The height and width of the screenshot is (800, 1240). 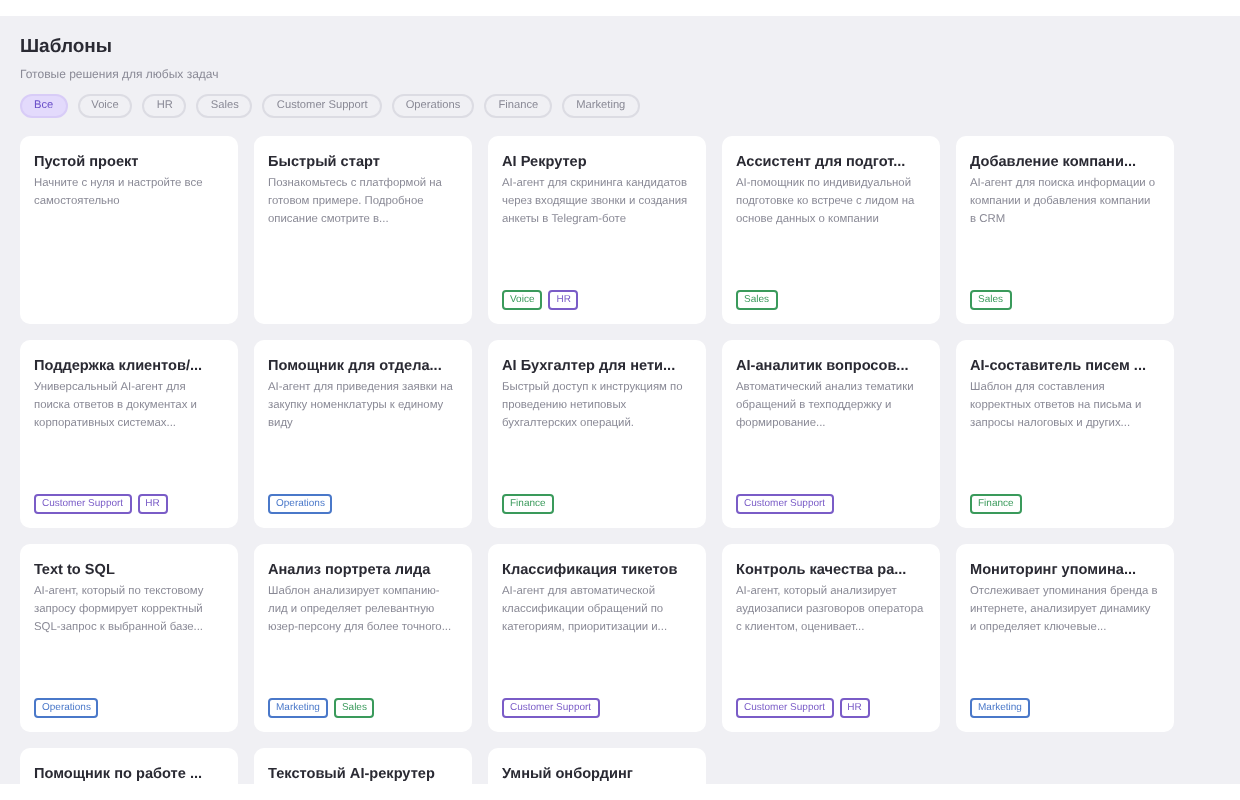 I want to click on page-title: Шаблоны, so click(x=67, y=47).